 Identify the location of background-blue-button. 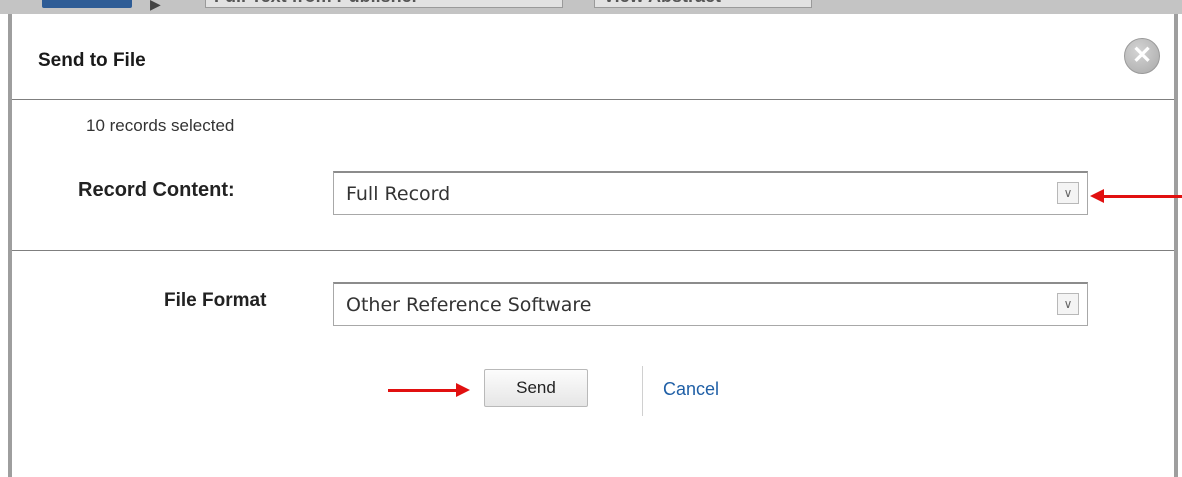
(87, 4).